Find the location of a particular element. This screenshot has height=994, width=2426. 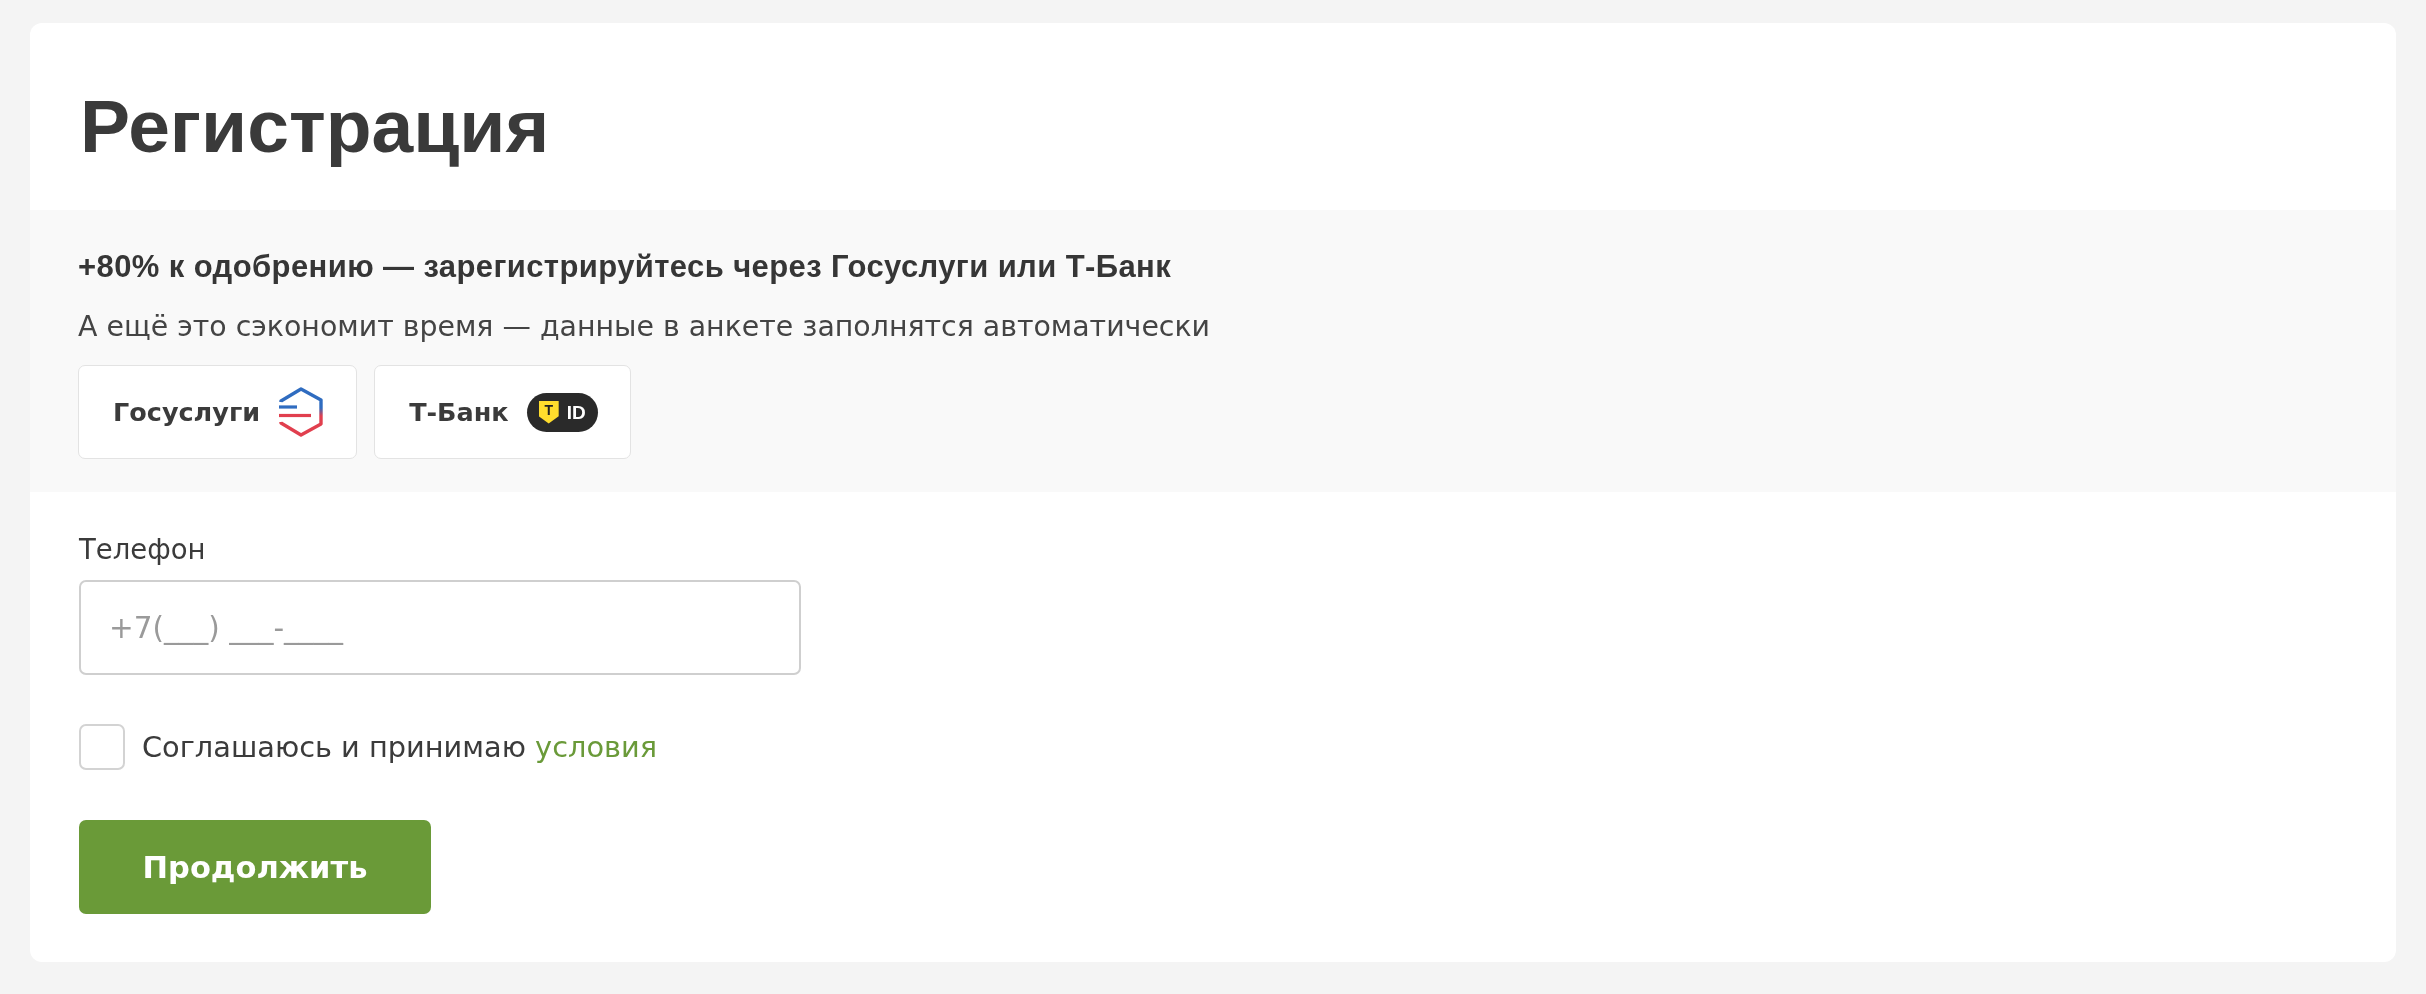

phone-label: Телефон is located at coordinates (142, 549).